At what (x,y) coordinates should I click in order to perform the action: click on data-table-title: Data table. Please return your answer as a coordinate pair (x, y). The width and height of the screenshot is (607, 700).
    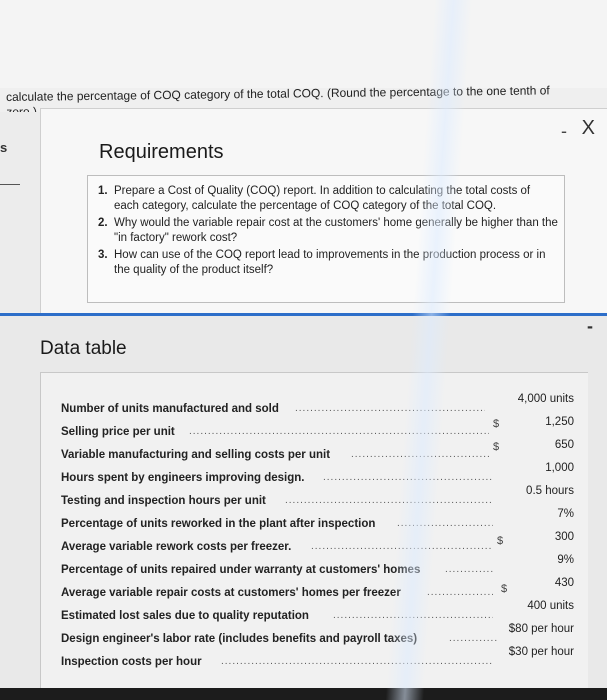
    Looking at the image, I should click on (83, 348).